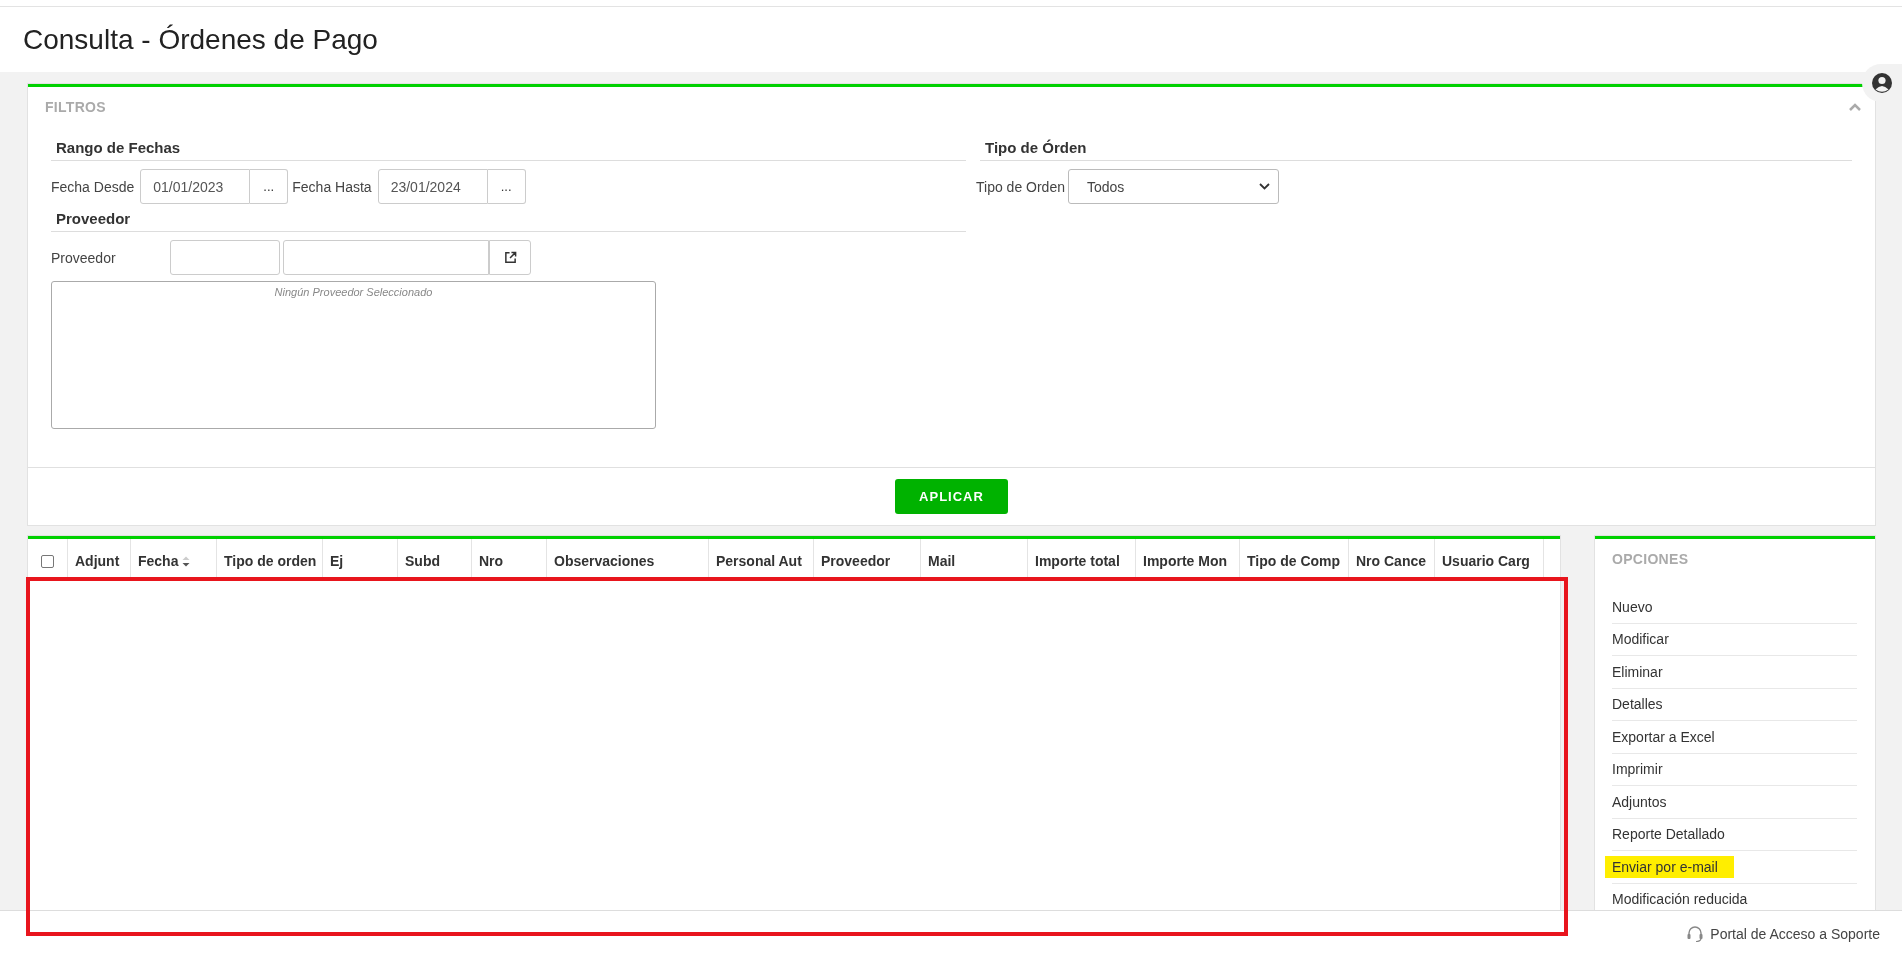  Describe the element at coordinates (508, 150) in the screenshot. I see `section-heading: Rango de Fechas` at that location.